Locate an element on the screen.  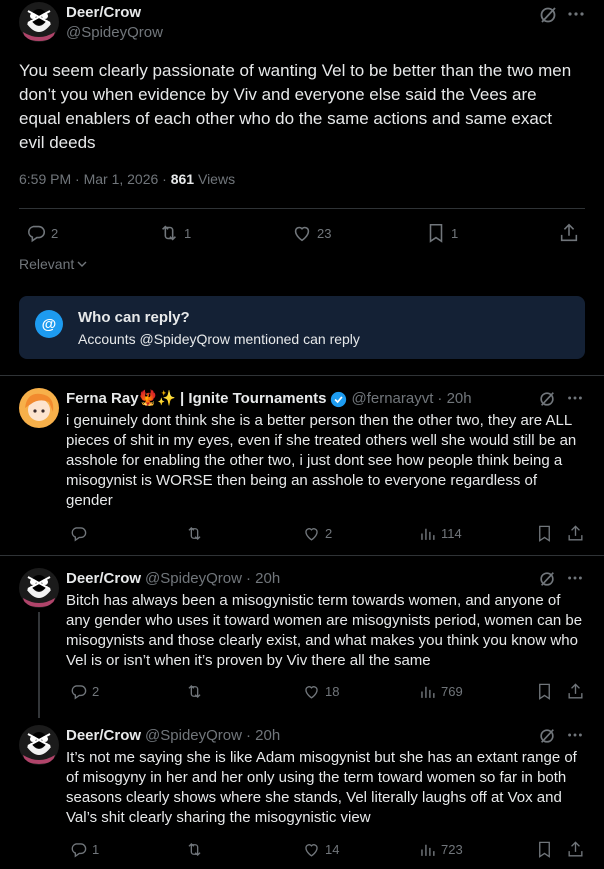
like-count: 14 is located at coordinates (332, 849).